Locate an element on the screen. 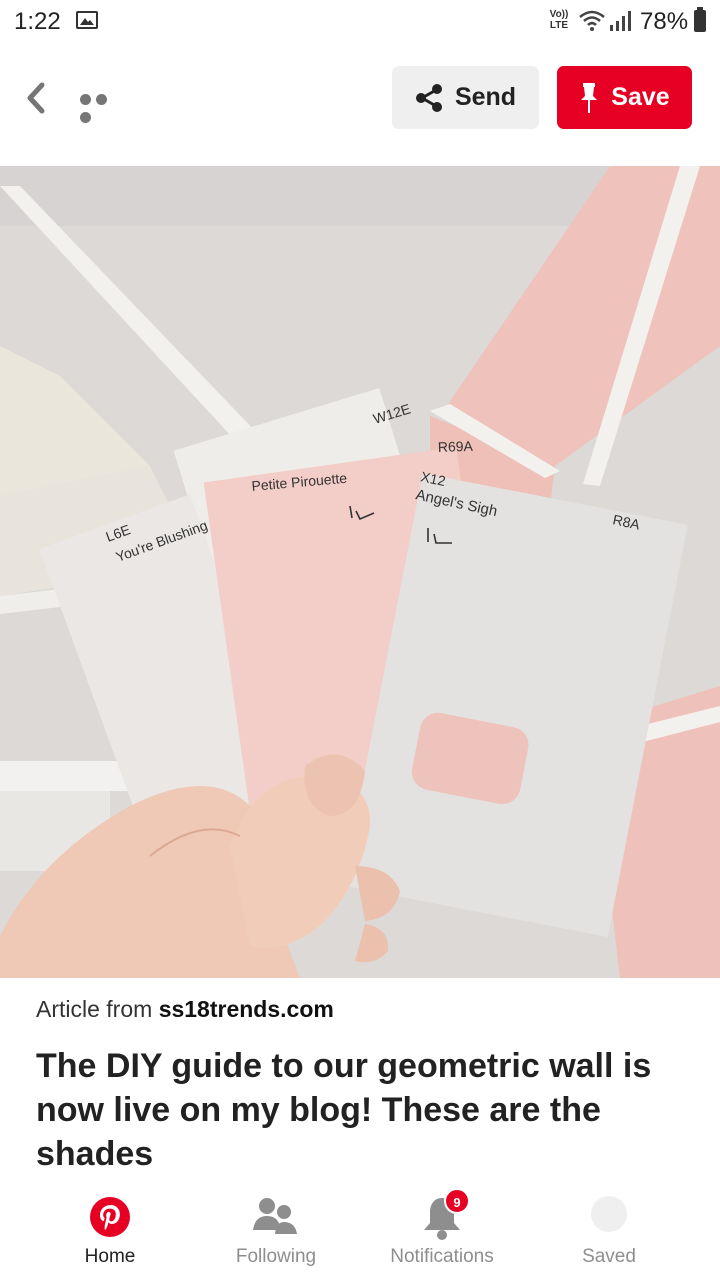 Image resolution: width=720 pixels, height=1280 pixels. share-icon is located at coordinates (428, 97).